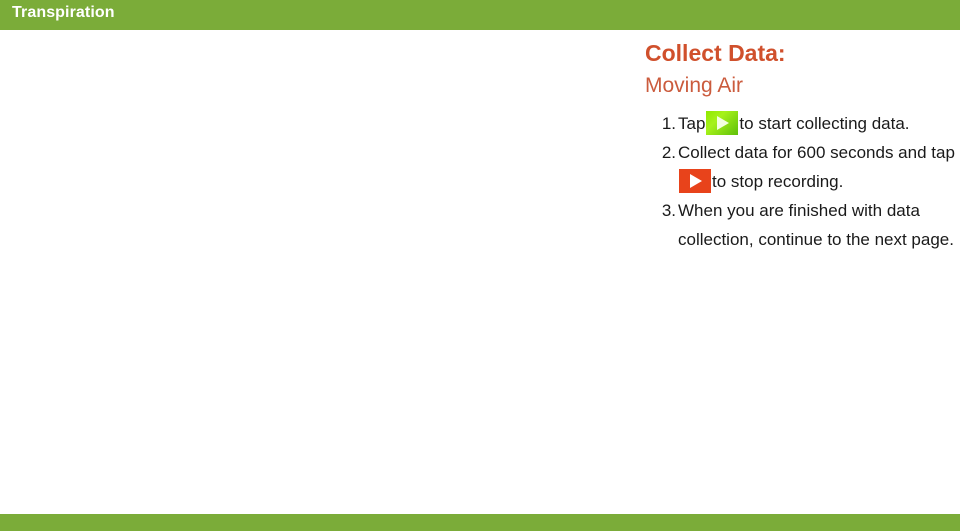 The height and width of the screenshot is (531, 960). What do you see at coordinates (668, 123) in the screenshot?
I see `step-number: 1.` at bounding box center [668, 123].